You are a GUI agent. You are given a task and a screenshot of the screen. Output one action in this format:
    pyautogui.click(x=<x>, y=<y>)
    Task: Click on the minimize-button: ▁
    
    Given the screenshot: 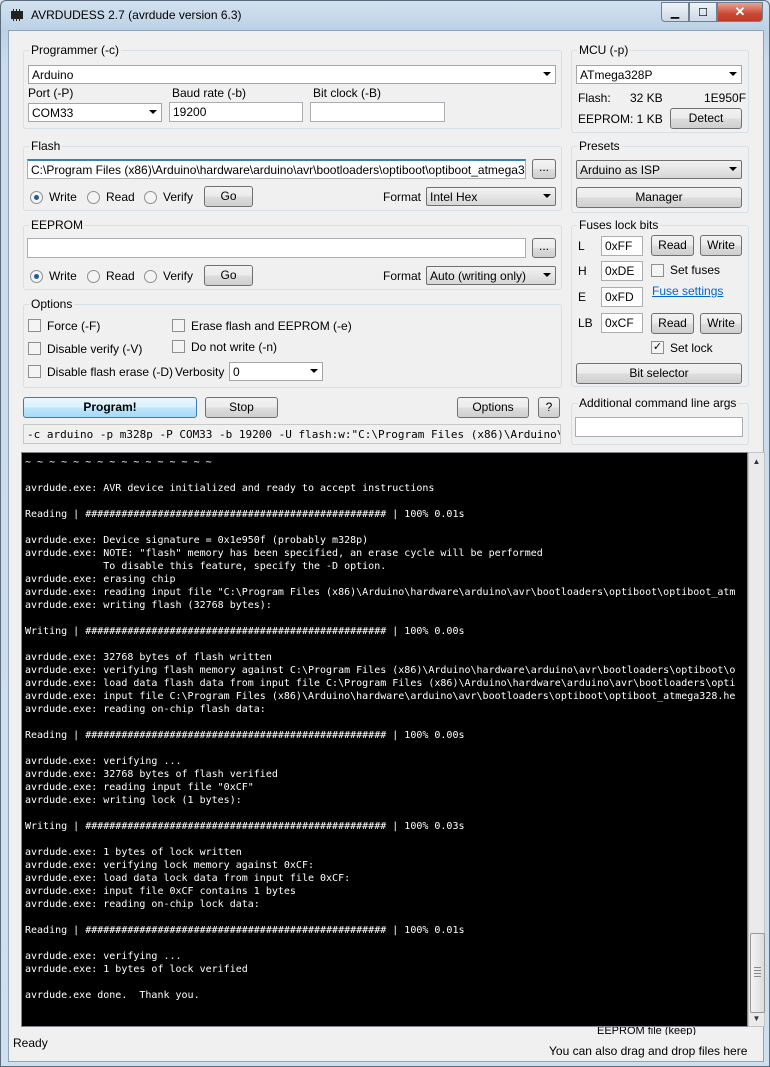 What is the action you would take?
    pyautogui.click(x=675, y=12)
    